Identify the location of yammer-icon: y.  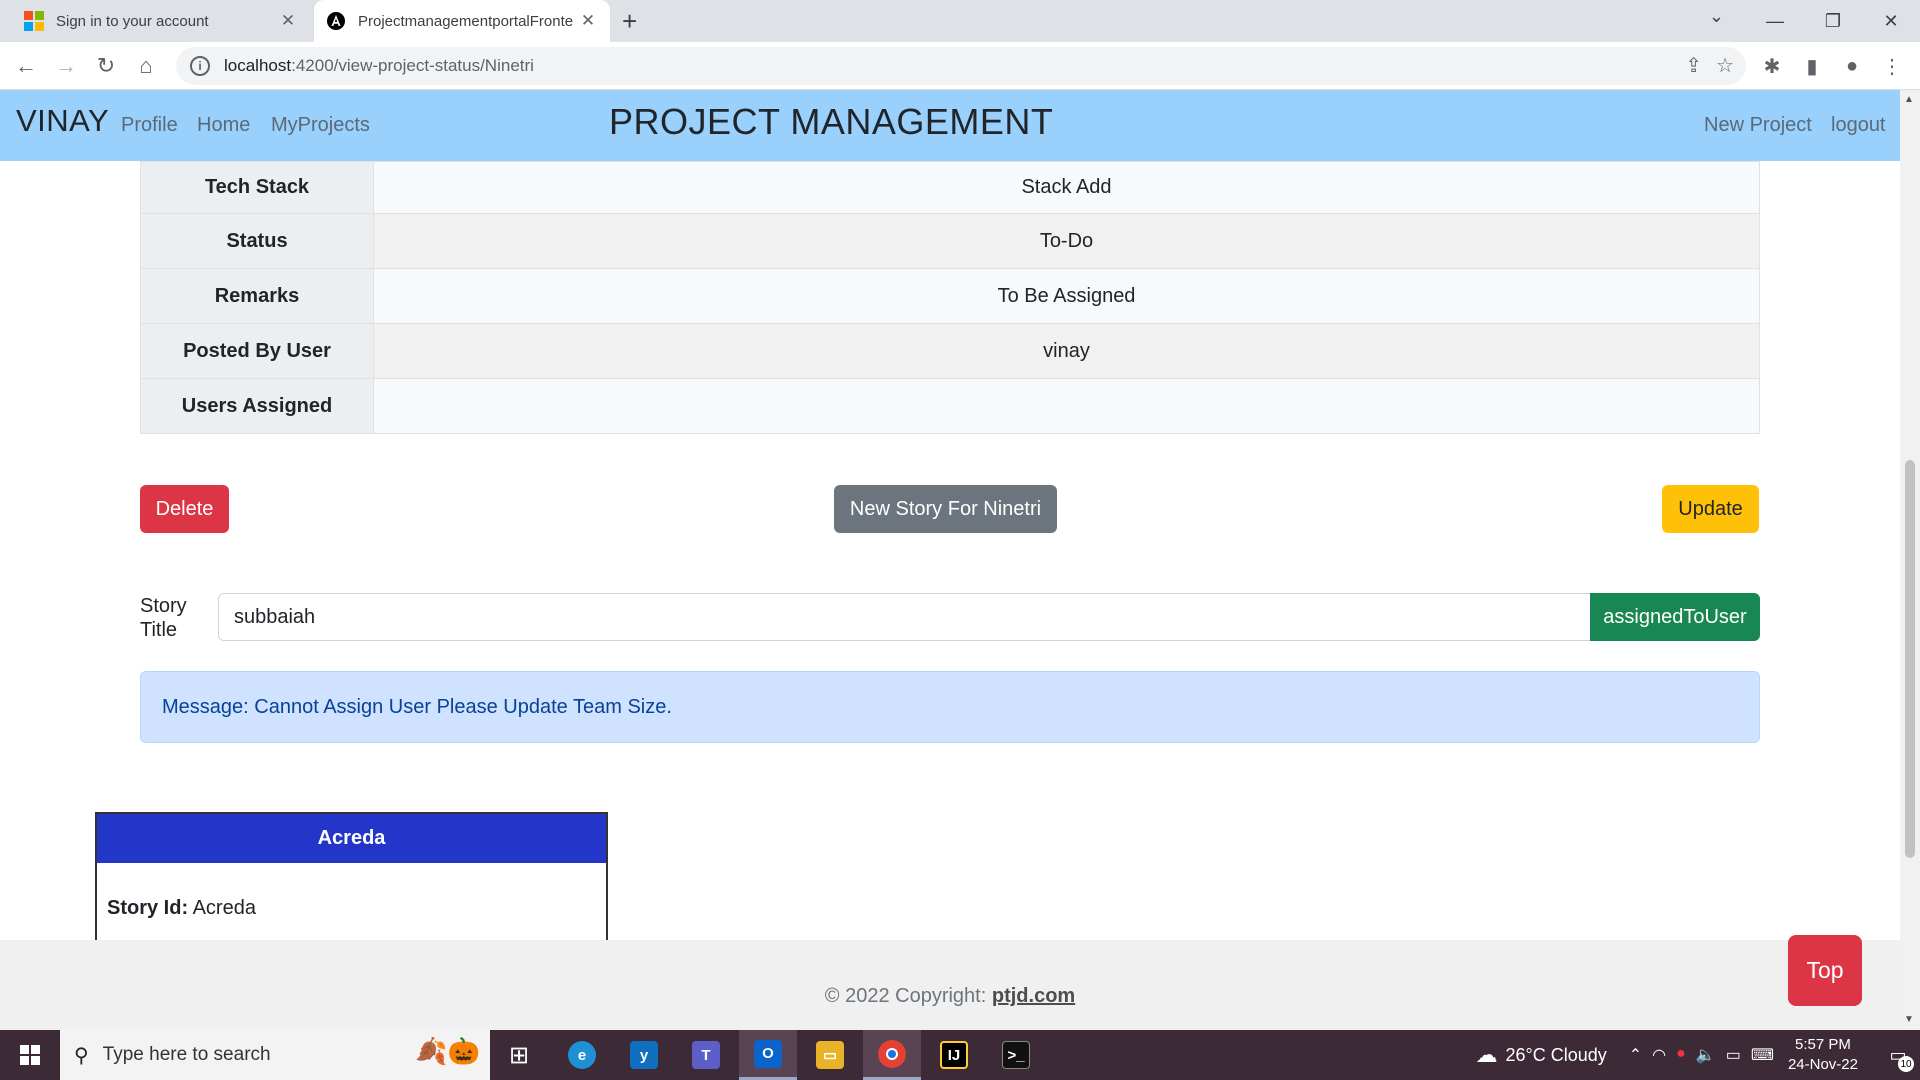
(644, 1055).